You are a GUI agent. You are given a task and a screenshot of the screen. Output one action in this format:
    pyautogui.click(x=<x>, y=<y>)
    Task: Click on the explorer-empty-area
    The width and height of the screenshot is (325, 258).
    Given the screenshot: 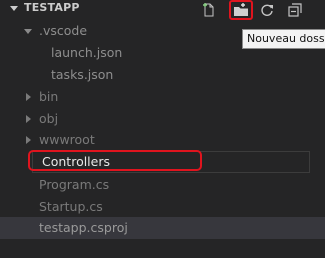 What is the action you would take?
    pyautogui.click(x=162, y=249)
    